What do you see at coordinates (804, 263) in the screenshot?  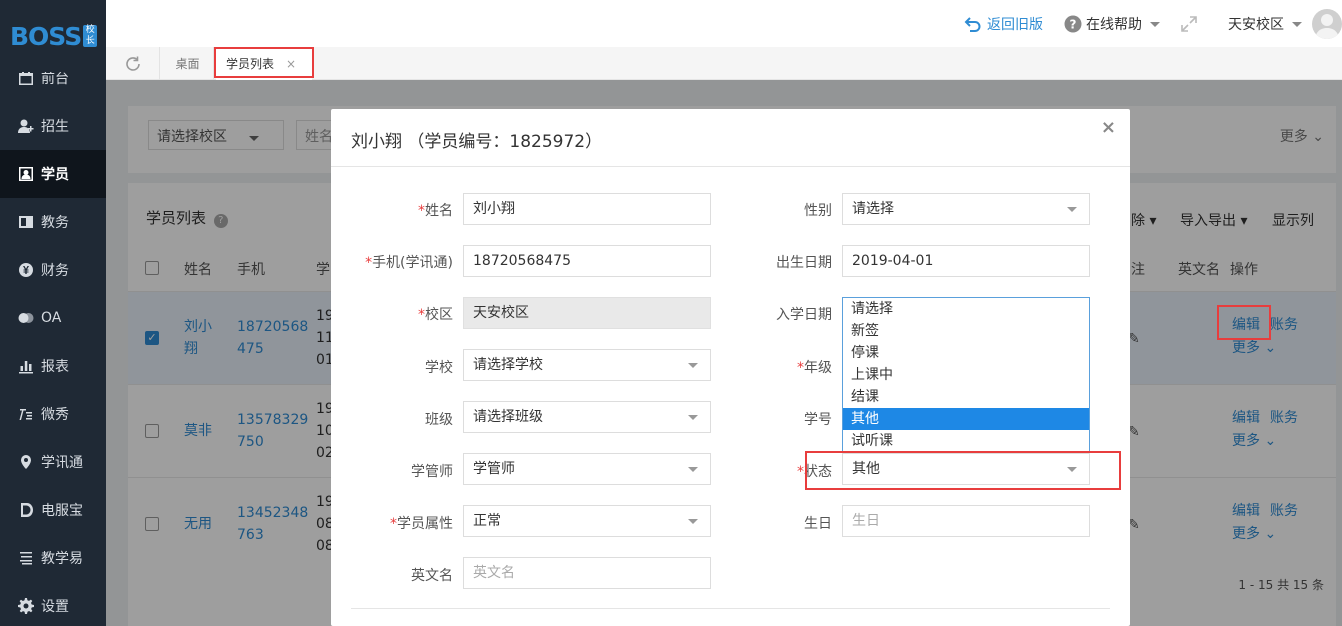 I see `field-label-birth-date: 出生日期` at bounding box center [804, 263].